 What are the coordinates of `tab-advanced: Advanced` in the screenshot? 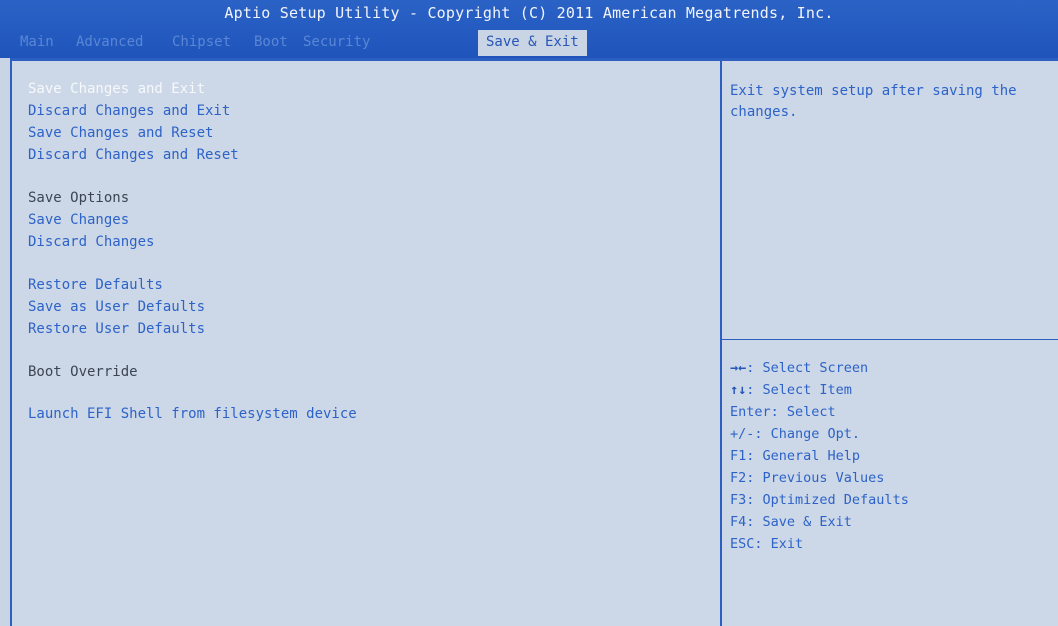 It's located at (109, 43).